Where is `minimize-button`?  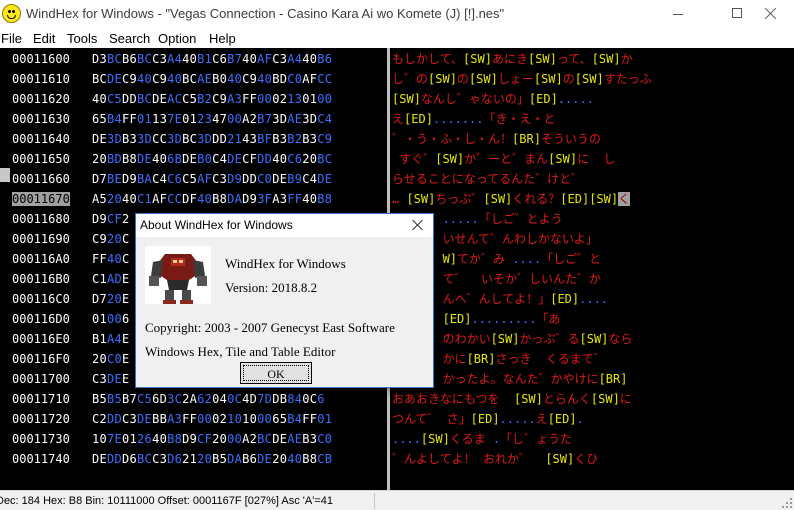 minimize-button is located at coordinates (678, 14).